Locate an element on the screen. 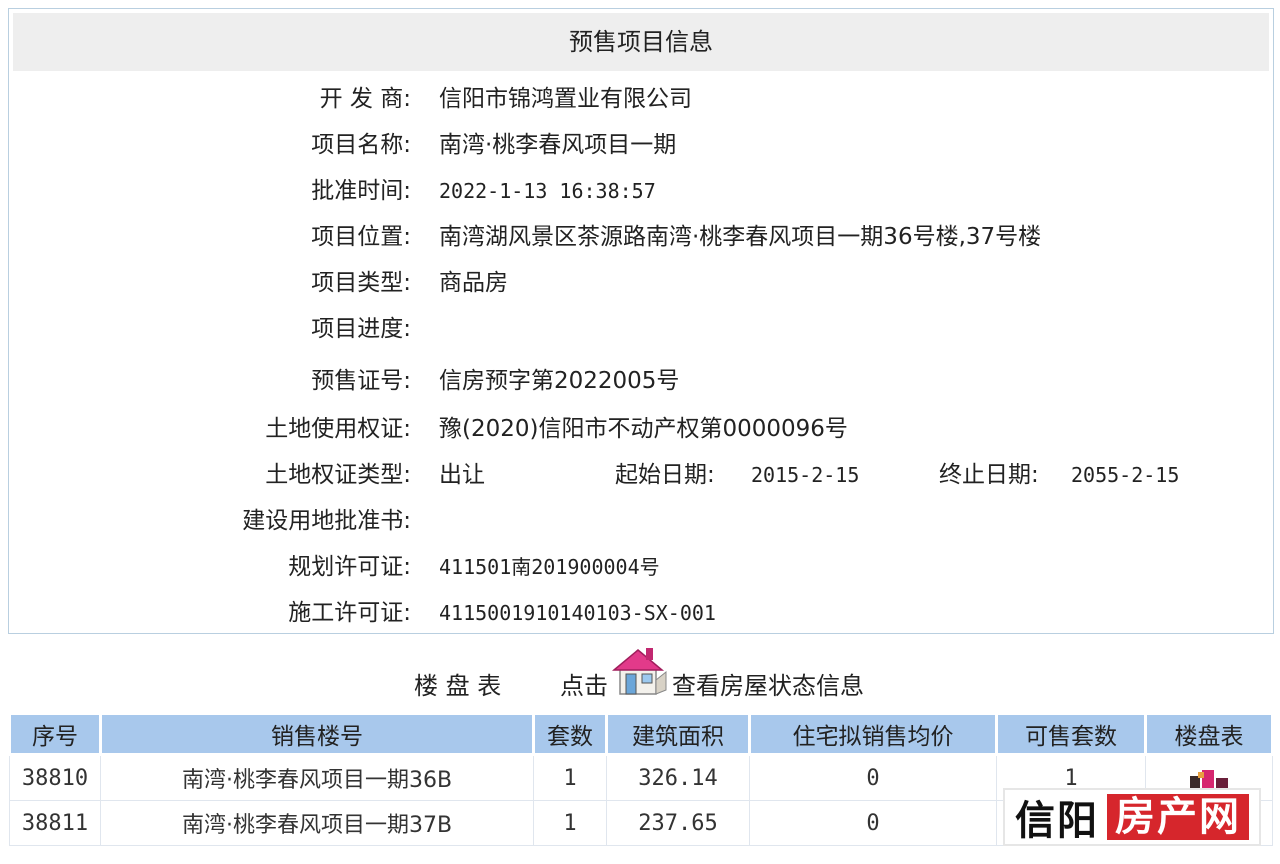  col-header-available: 可售套数 is located at coordinates (1071, 734).